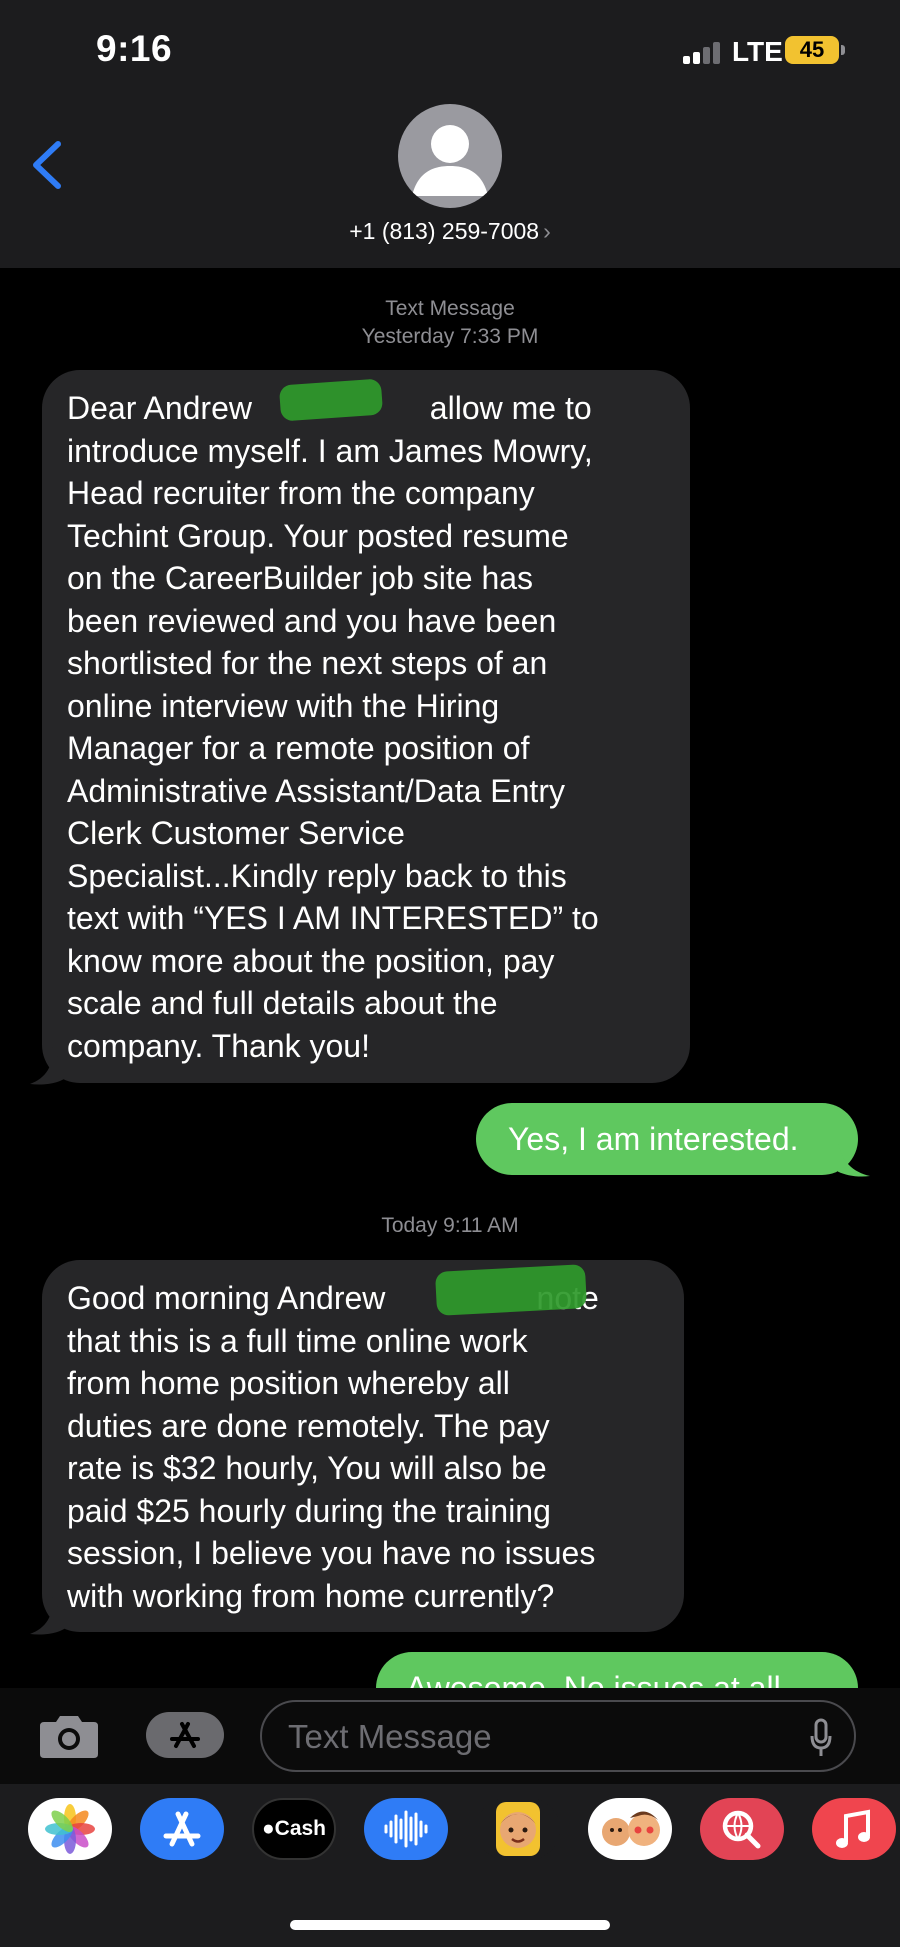  I want to click on audio-messages-app-button, so click(406, 1829).